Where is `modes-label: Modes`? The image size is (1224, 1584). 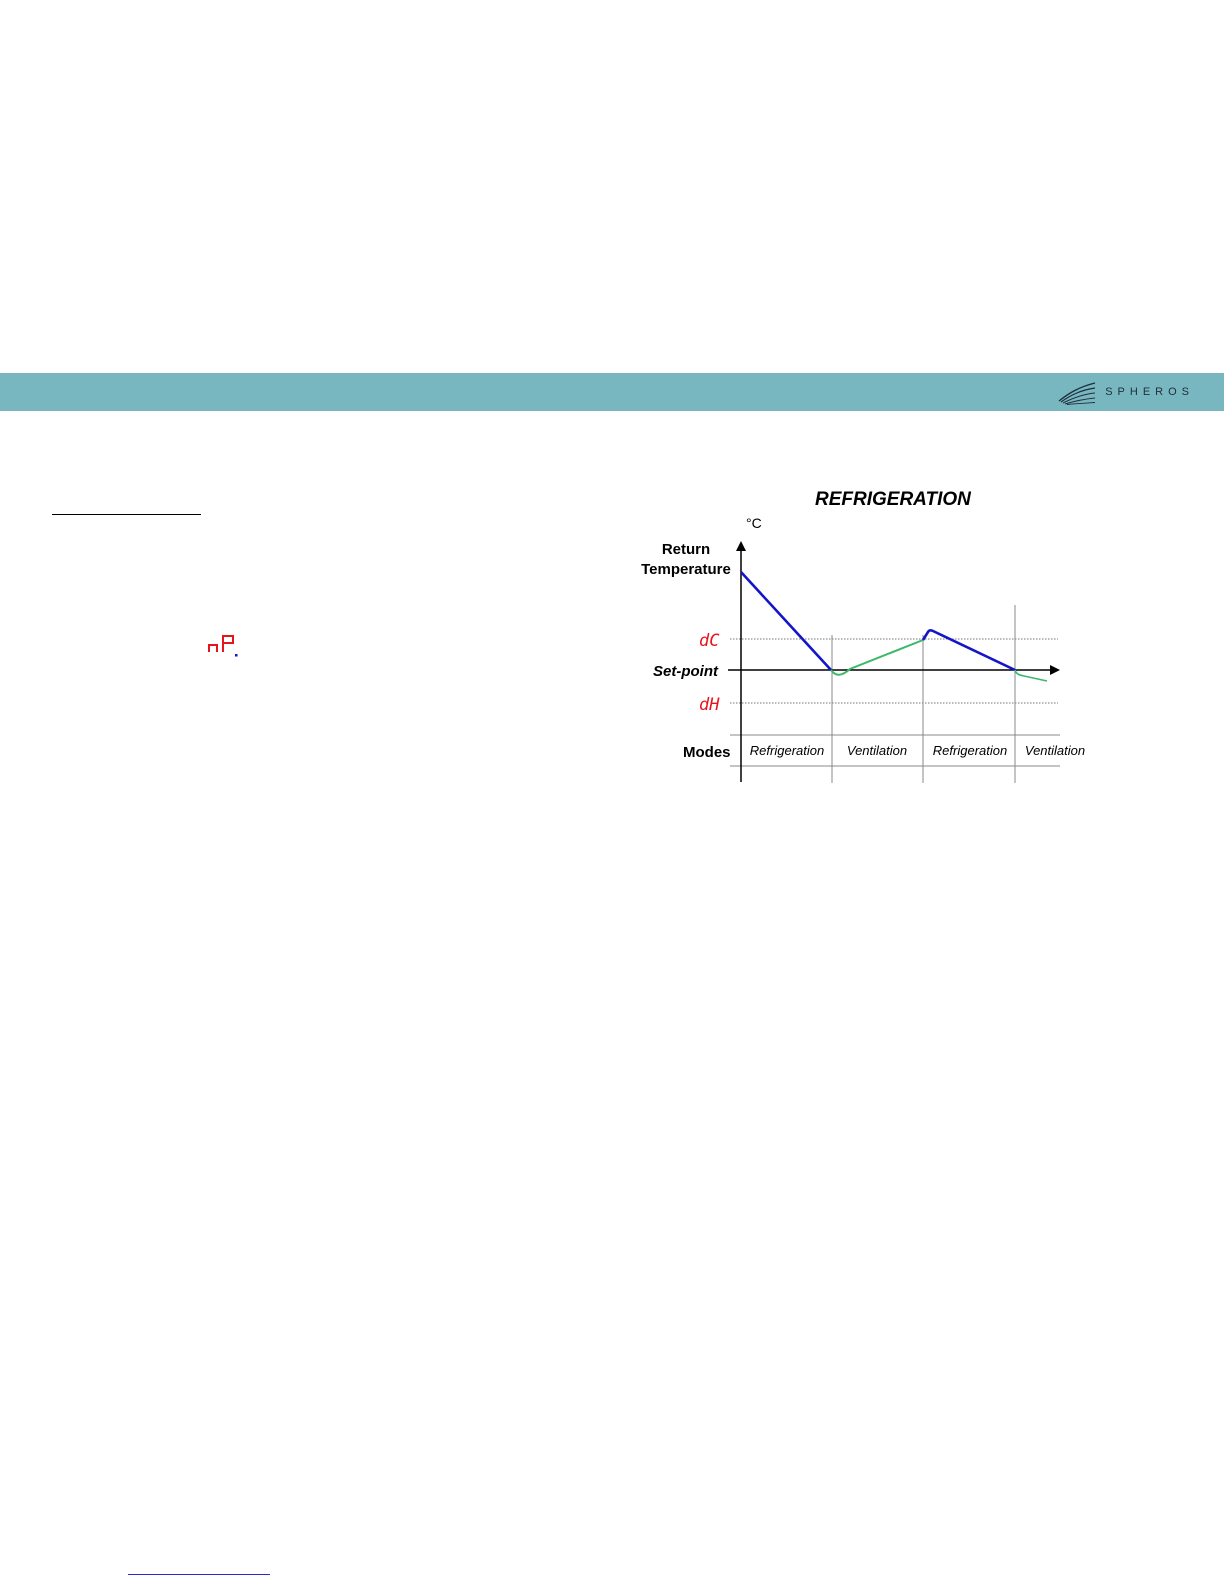
modes-label: Modes is located at coordinates (707, 752).